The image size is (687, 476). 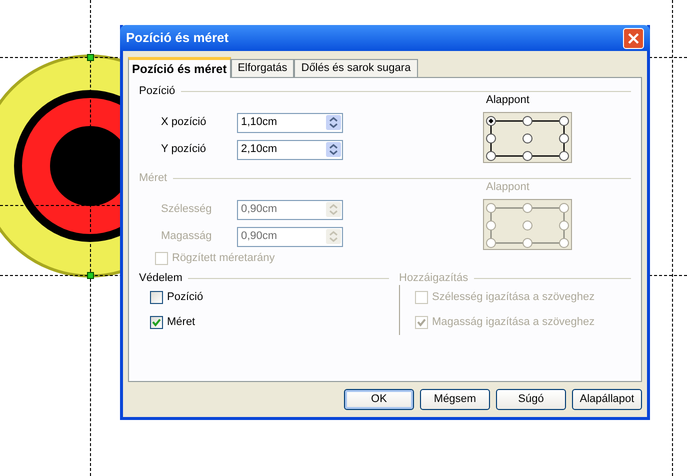 I want to click on field-label: Szélesség, so click(x=186, y=210).